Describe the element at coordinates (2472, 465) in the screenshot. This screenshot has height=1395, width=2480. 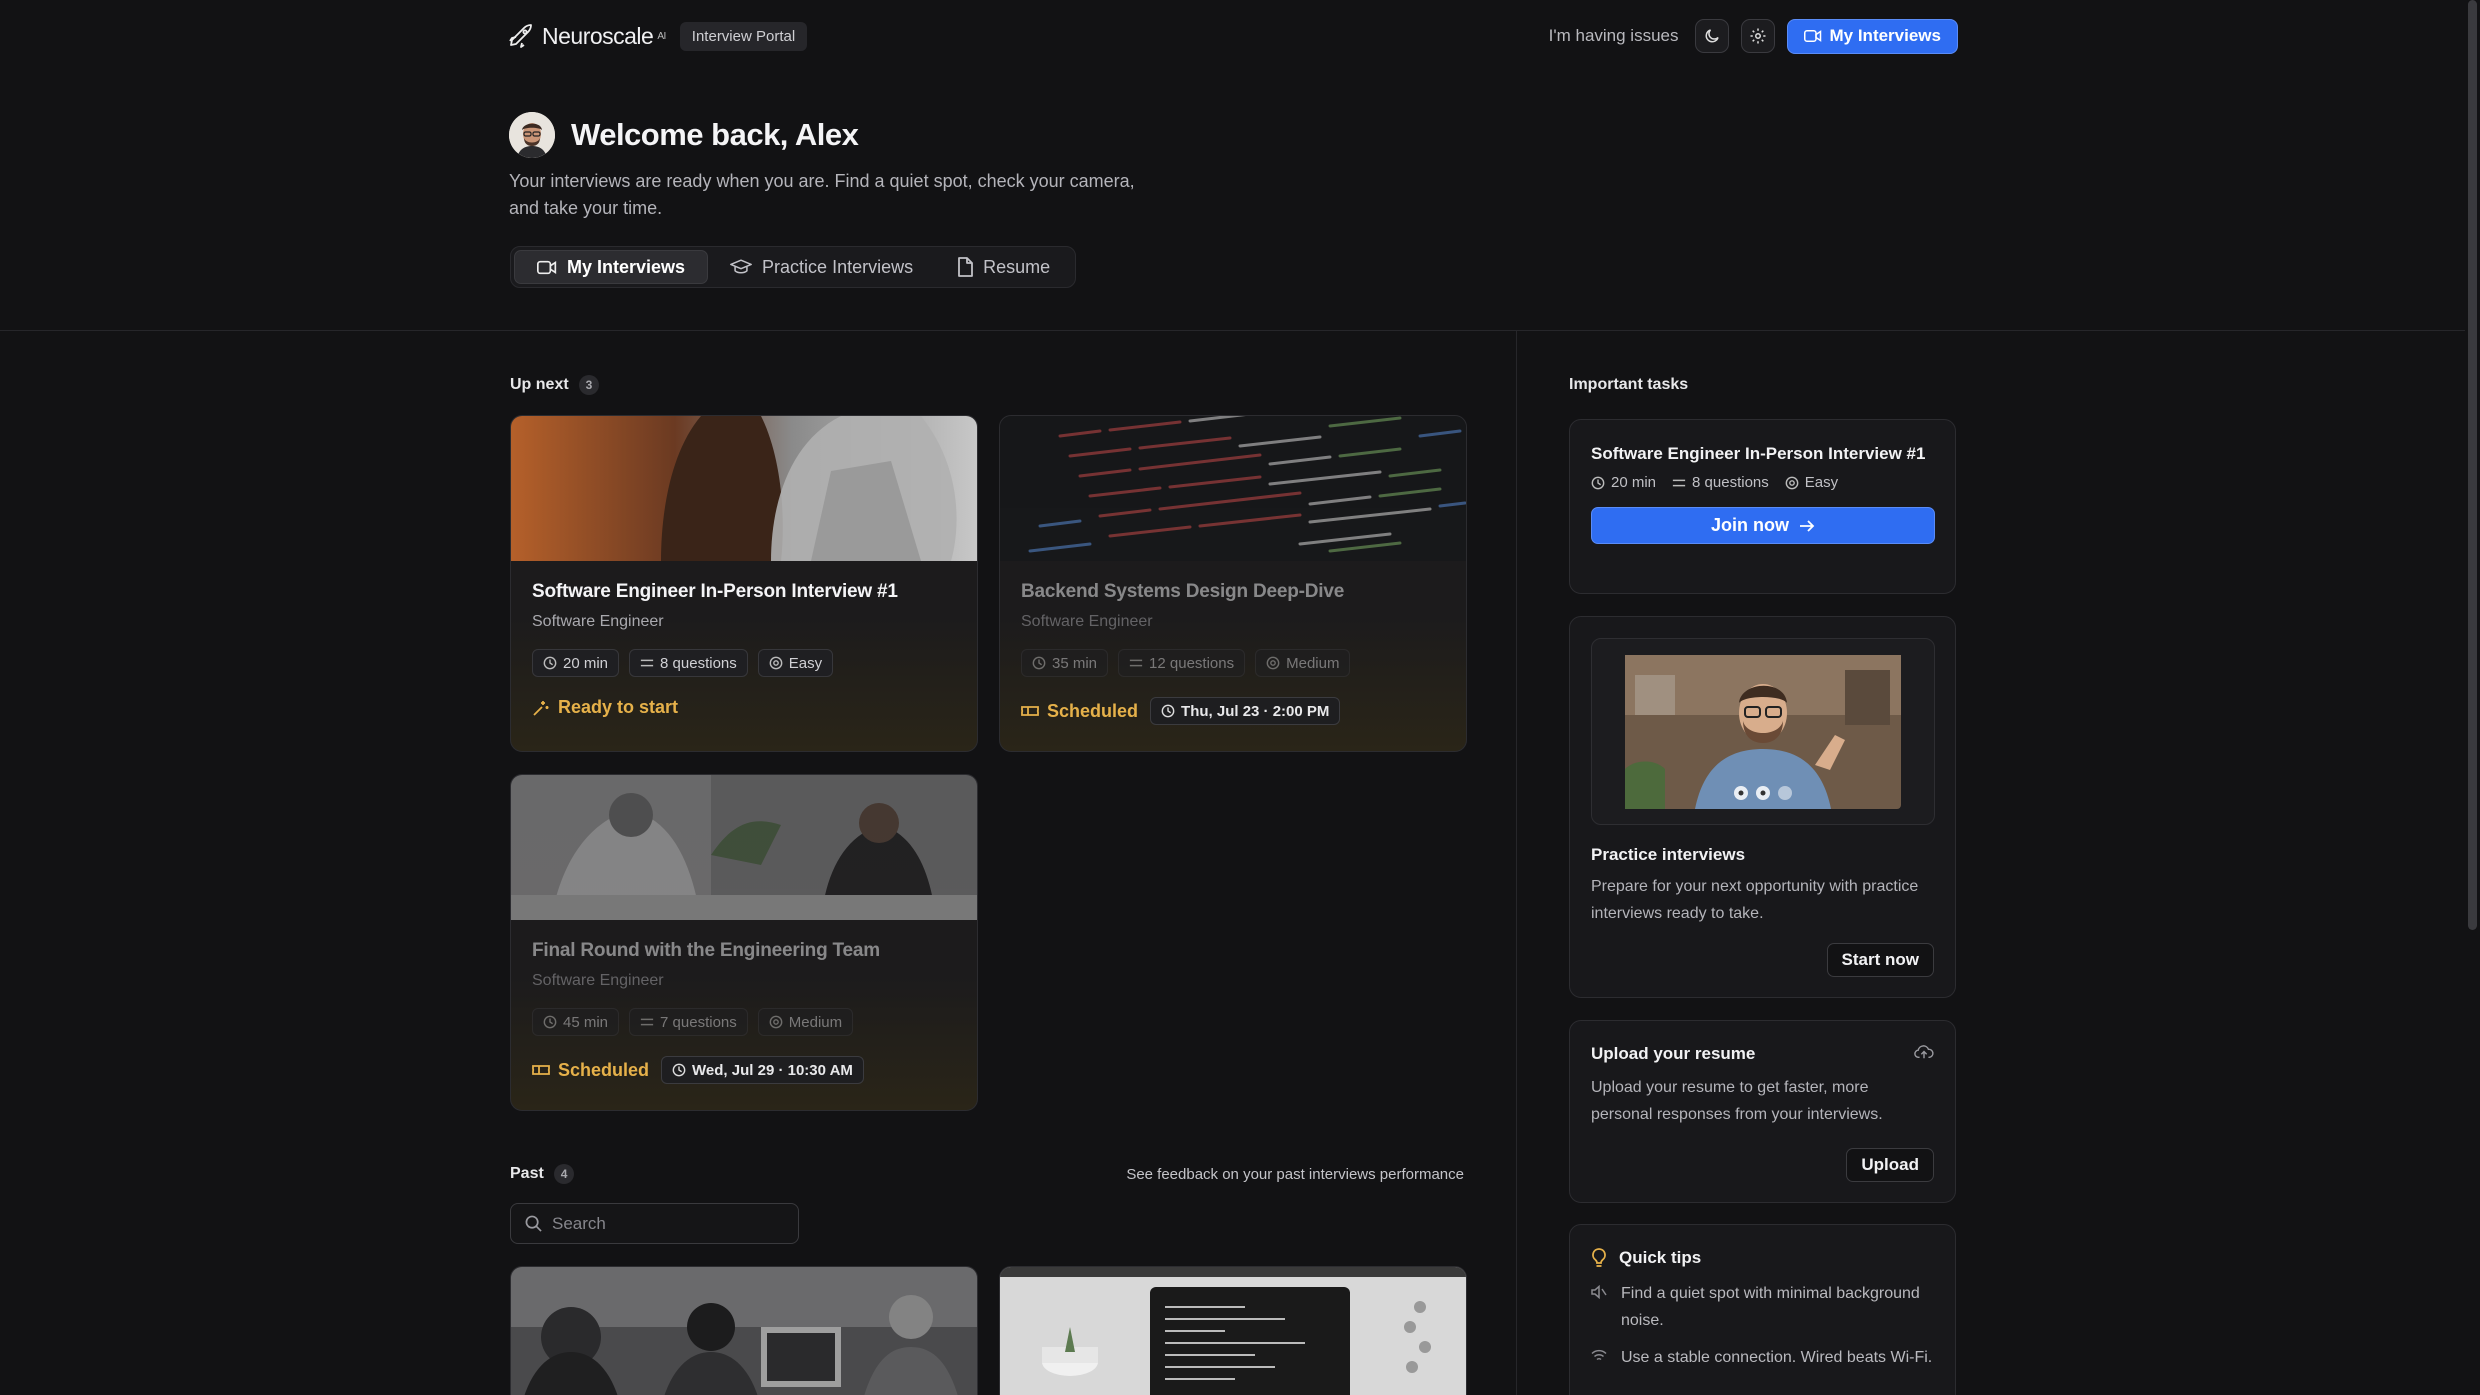
I see `page-scrollbar` at that location.